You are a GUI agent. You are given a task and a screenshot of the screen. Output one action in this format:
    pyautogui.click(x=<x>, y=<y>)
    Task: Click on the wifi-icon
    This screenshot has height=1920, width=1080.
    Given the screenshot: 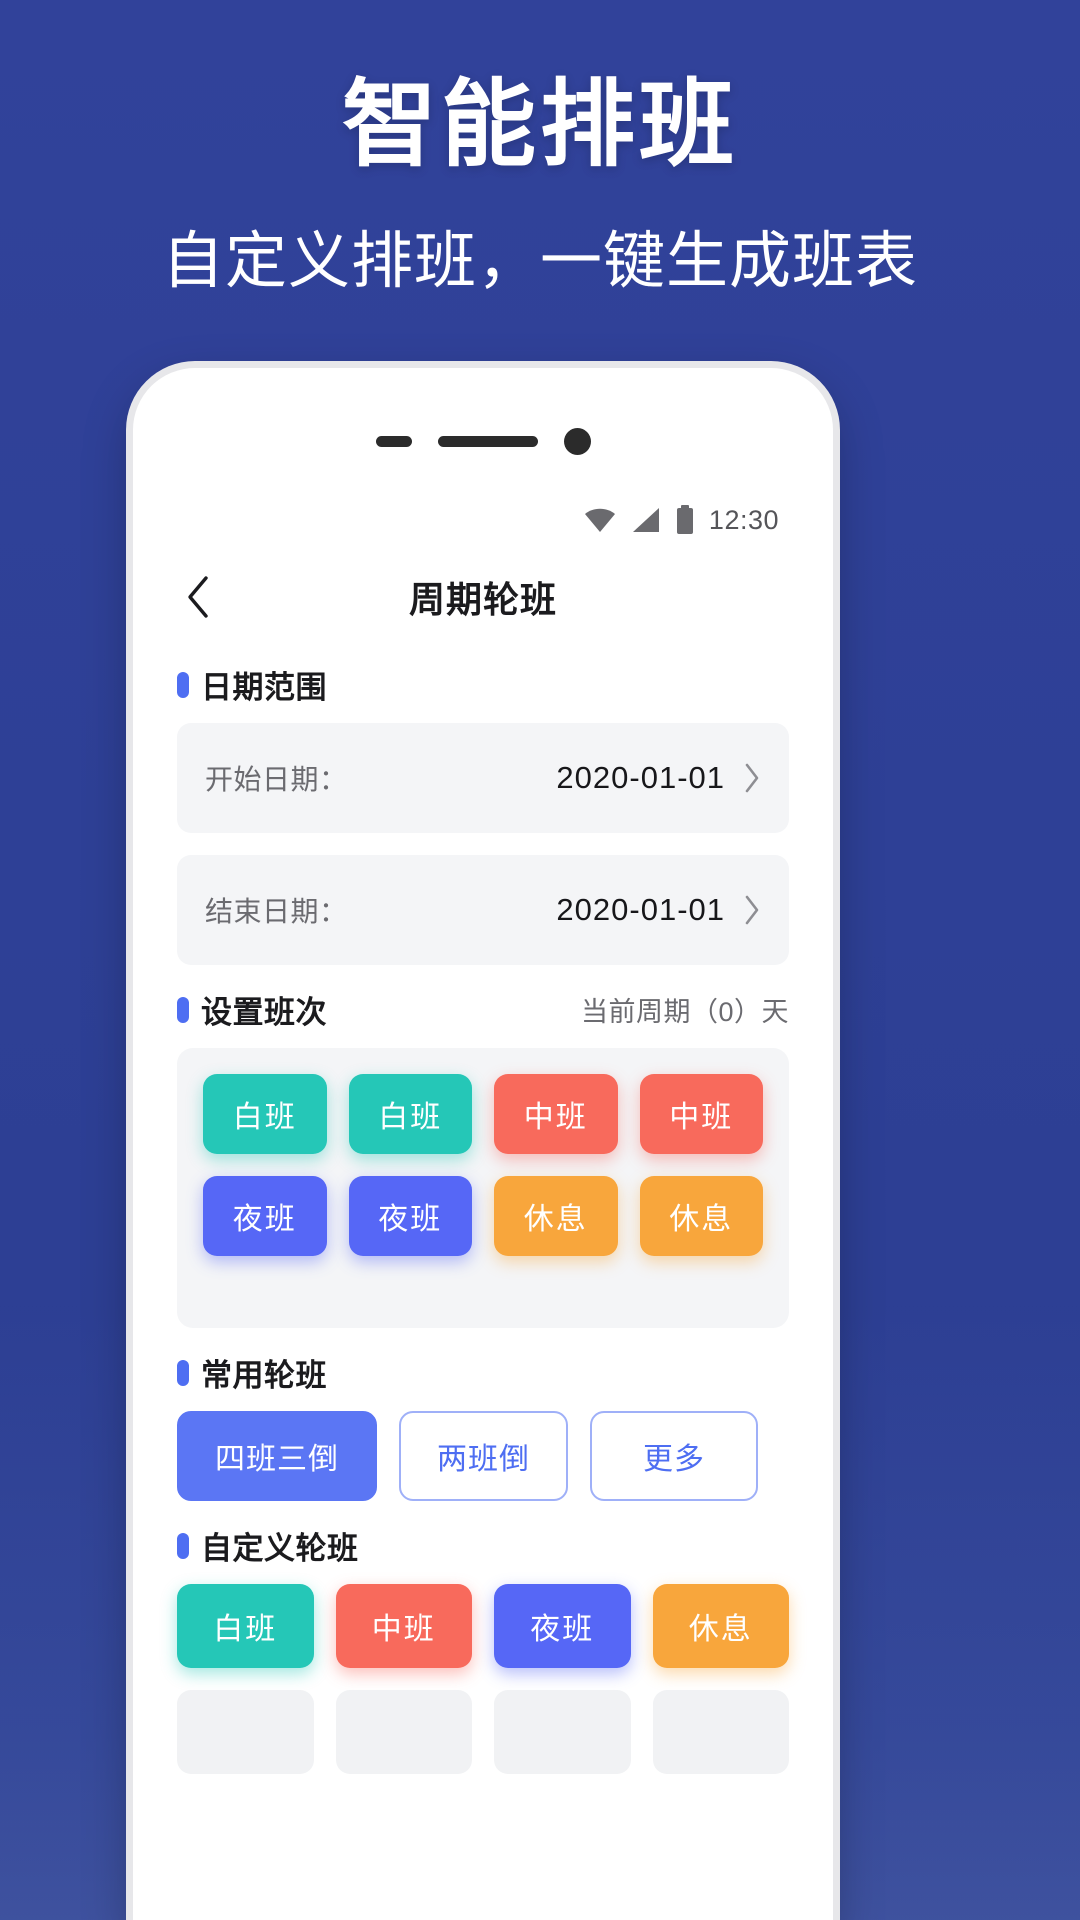 What is the action you would take?
    pyautogui.click(x=600, y=520)
    